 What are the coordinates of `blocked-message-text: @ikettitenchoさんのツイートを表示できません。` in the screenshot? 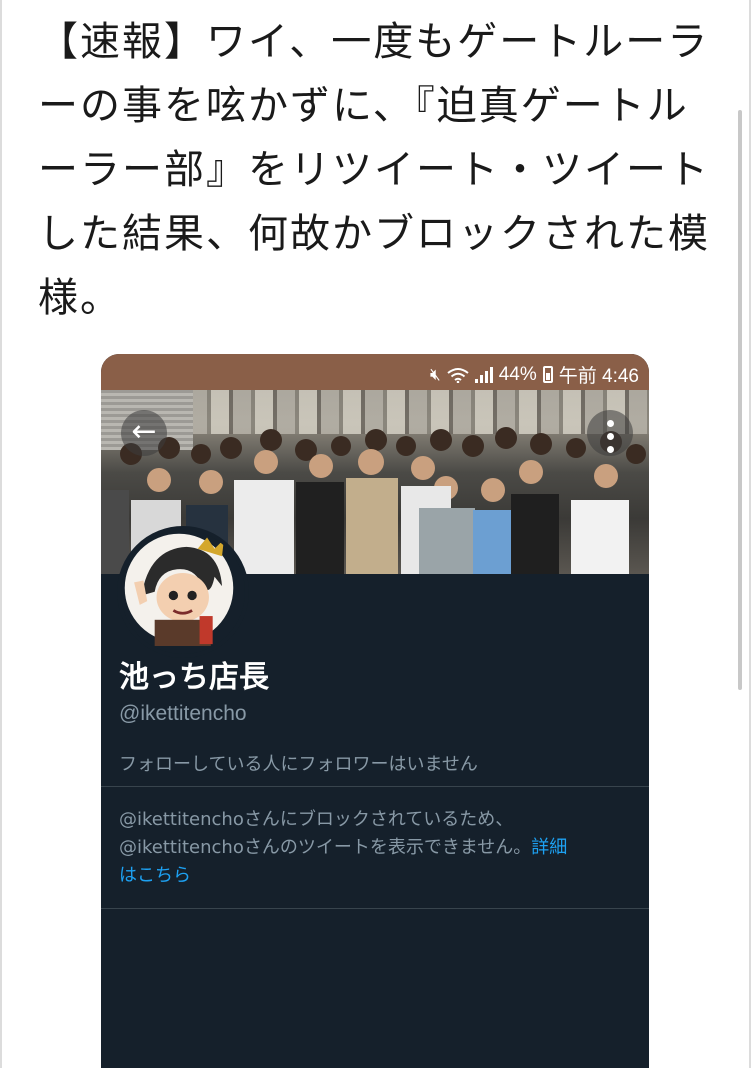 It's located at (325, 847).